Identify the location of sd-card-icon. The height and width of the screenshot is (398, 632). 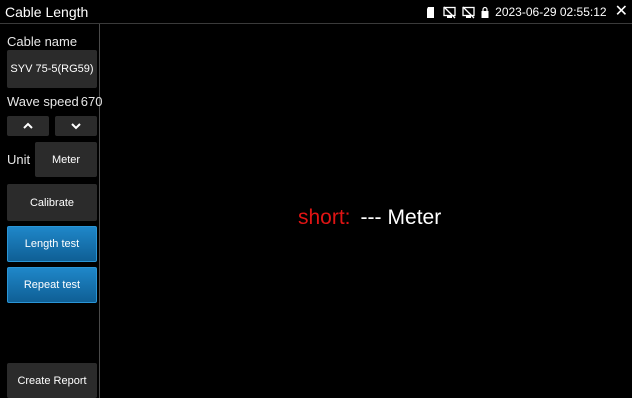
(430, 12).